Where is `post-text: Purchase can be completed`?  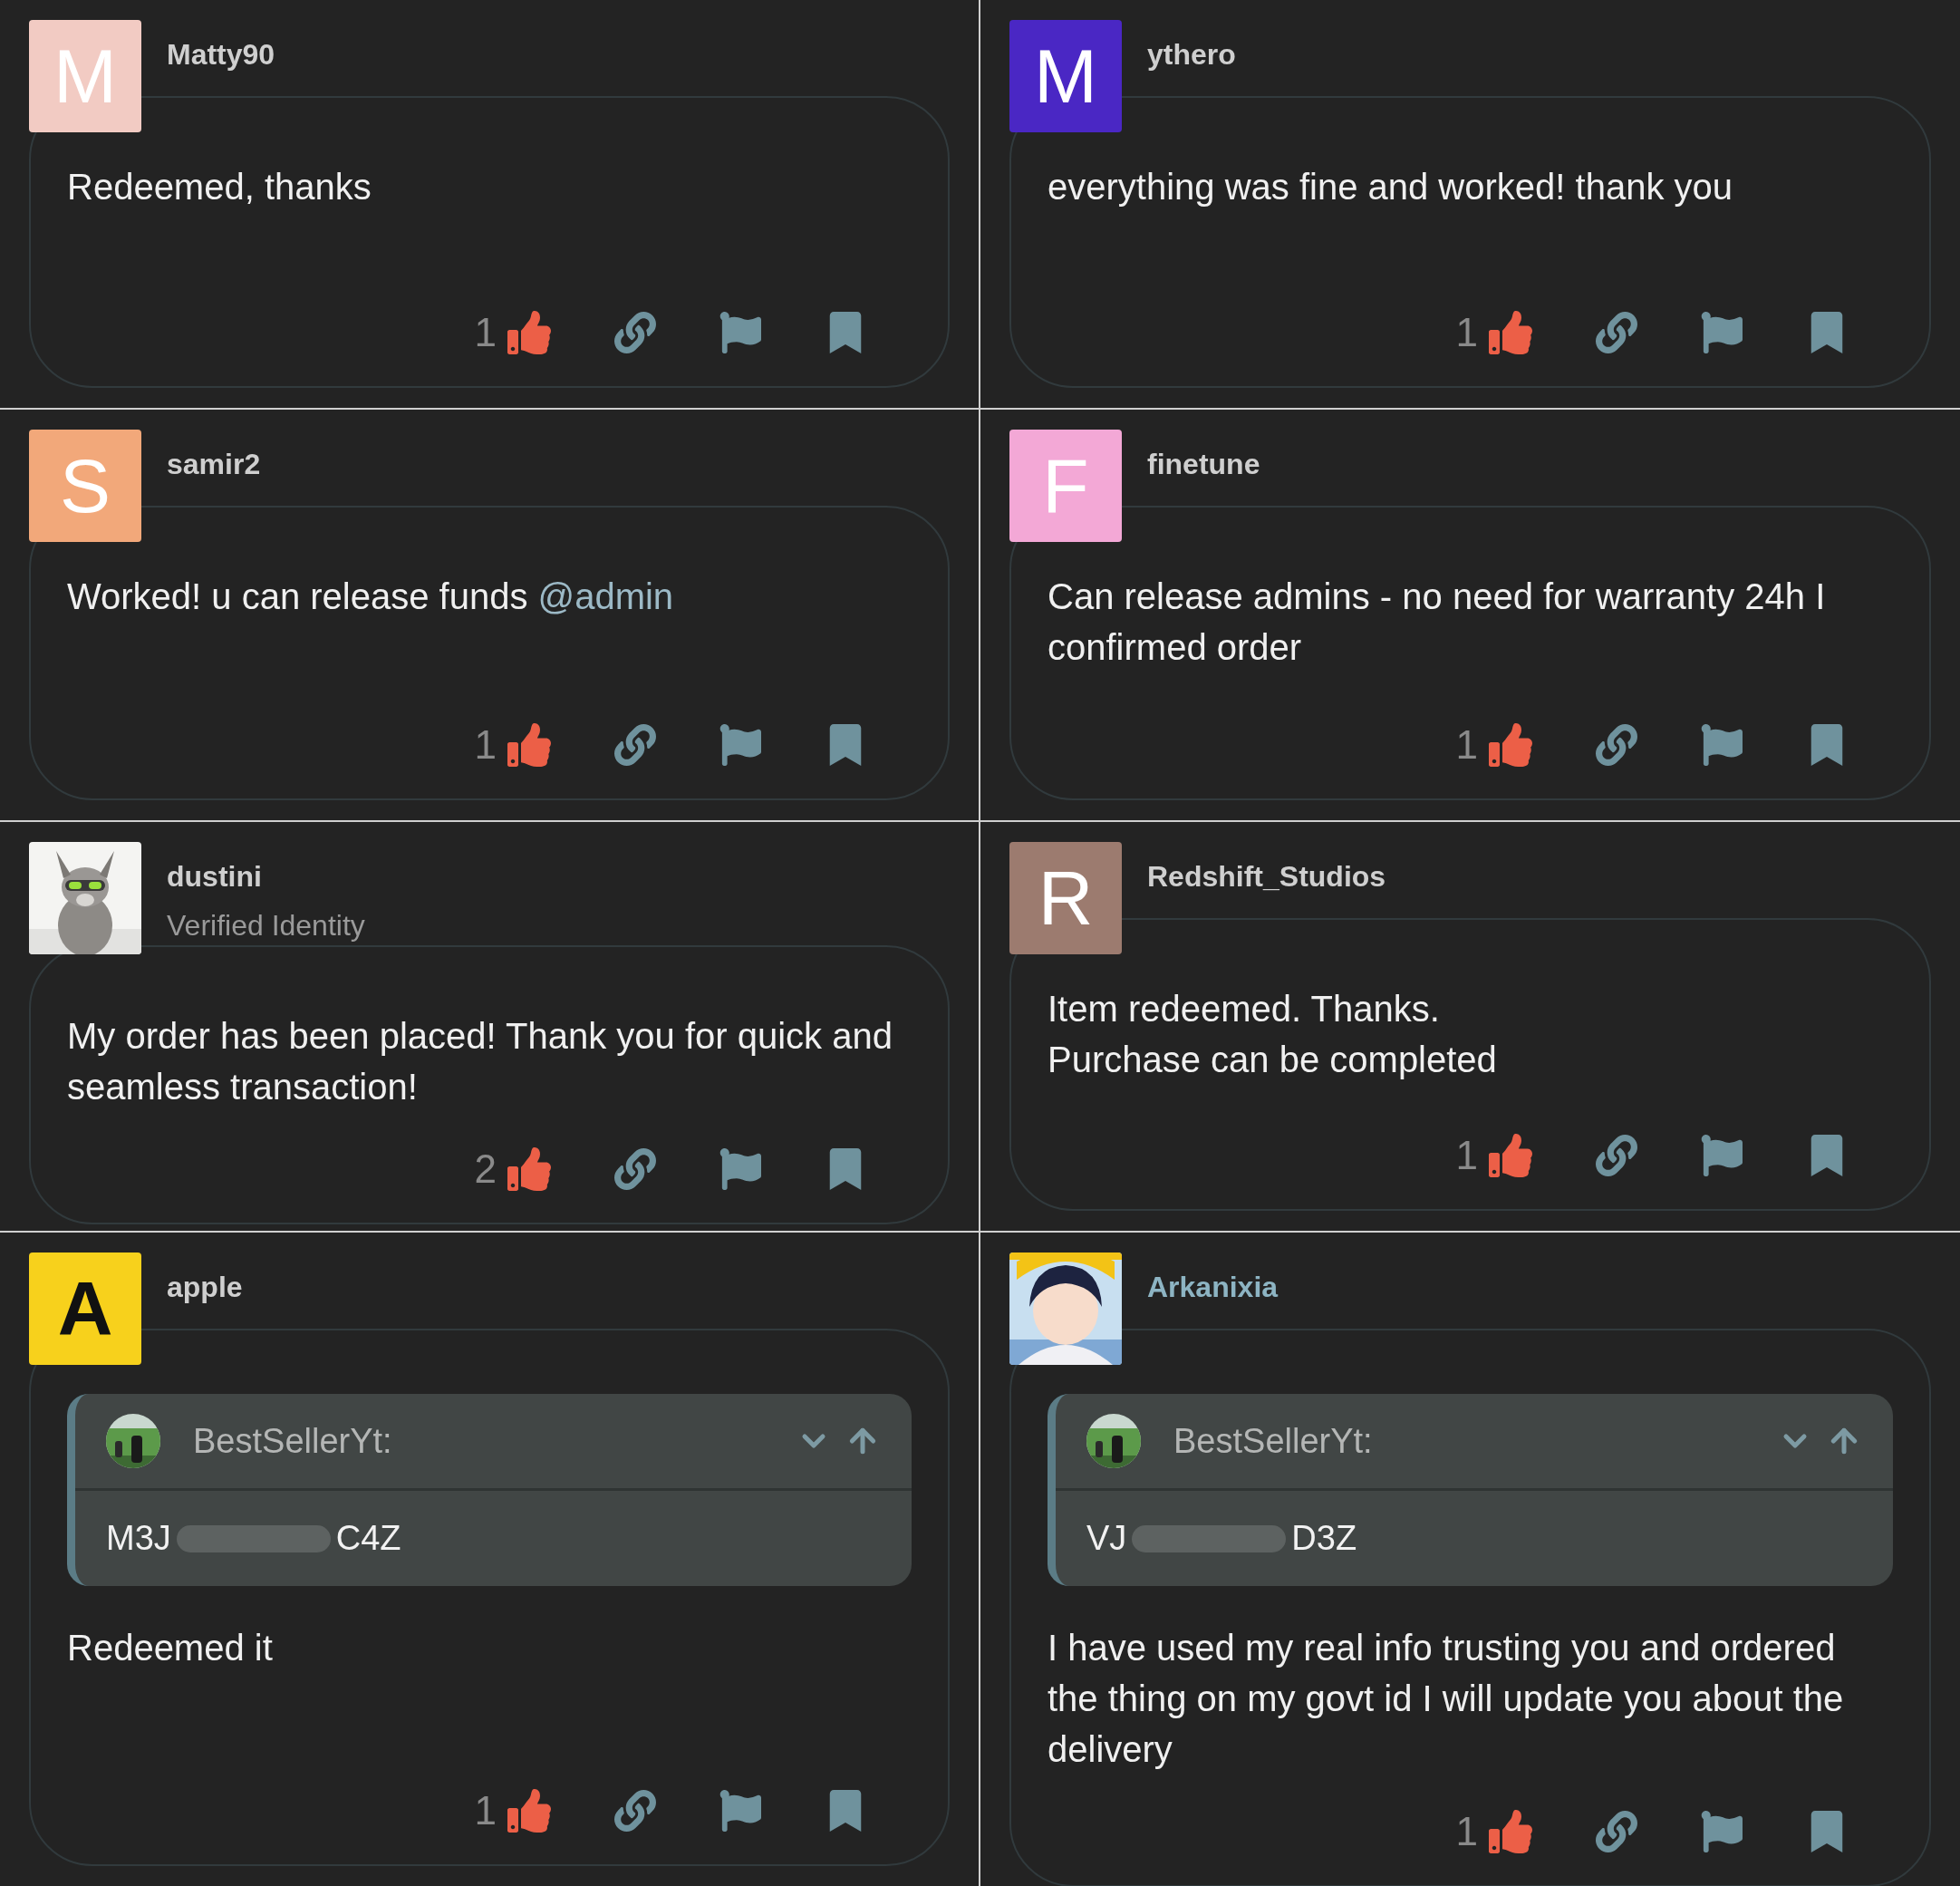 post-text: Purchase can be completed is located at coordinates (1273, 1060).